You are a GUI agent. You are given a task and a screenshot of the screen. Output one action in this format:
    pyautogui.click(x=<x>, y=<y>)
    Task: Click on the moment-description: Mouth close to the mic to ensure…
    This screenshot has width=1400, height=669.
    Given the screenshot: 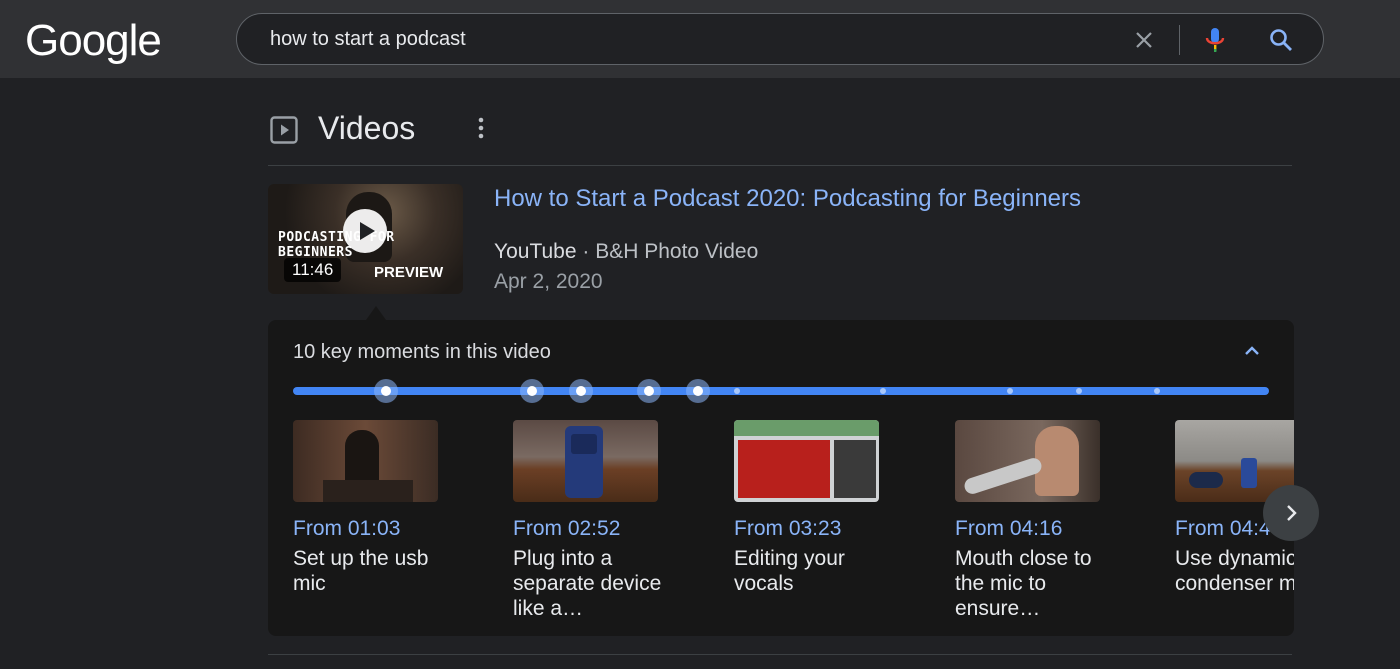 What is the action you would take?
    pyautogui.click(x=1023, y=583)
    